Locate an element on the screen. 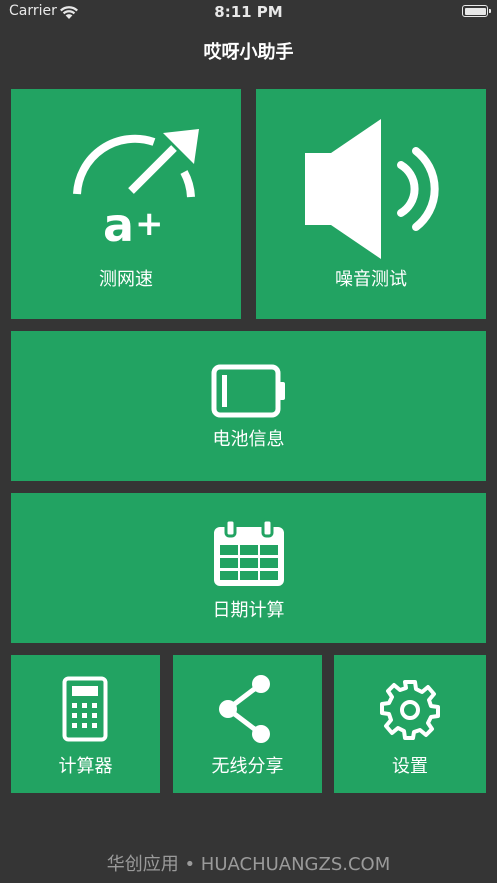  noise-test-label: 噪音测试 is located at coordinates (371, 279).